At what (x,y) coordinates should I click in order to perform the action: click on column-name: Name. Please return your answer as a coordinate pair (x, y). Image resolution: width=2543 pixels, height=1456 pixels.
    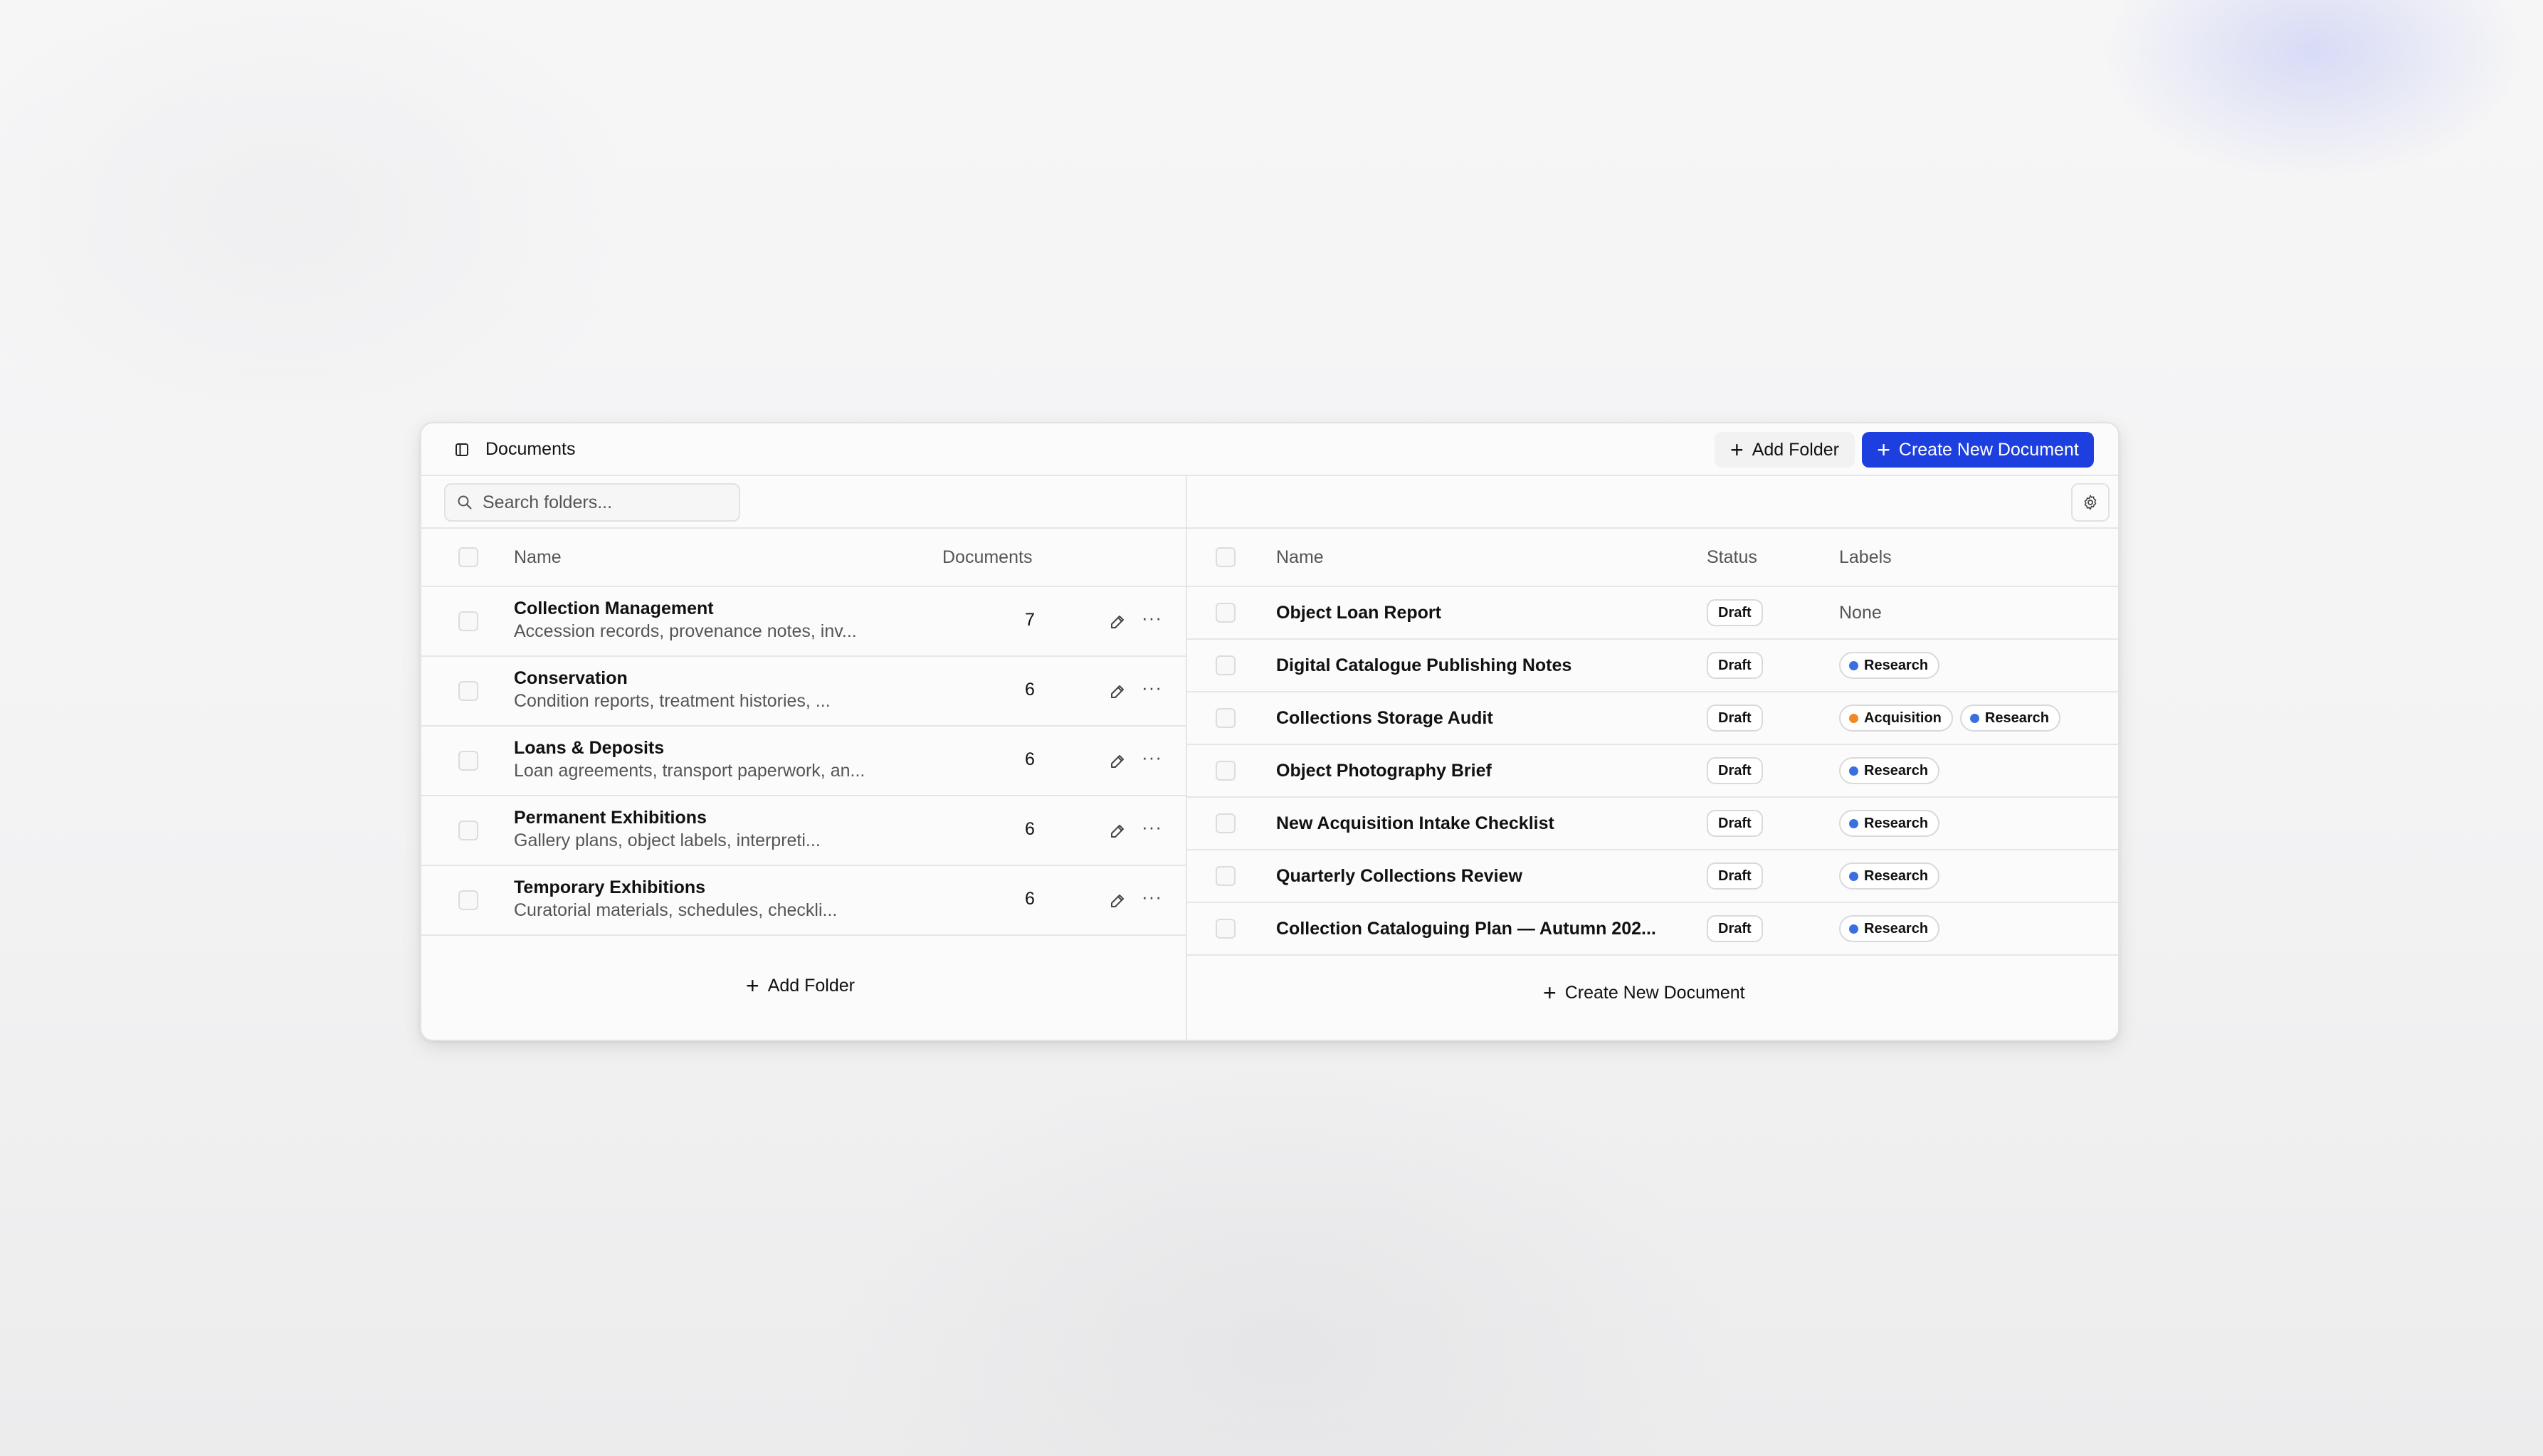
    Looking at the image, I should click on (1300, 557).